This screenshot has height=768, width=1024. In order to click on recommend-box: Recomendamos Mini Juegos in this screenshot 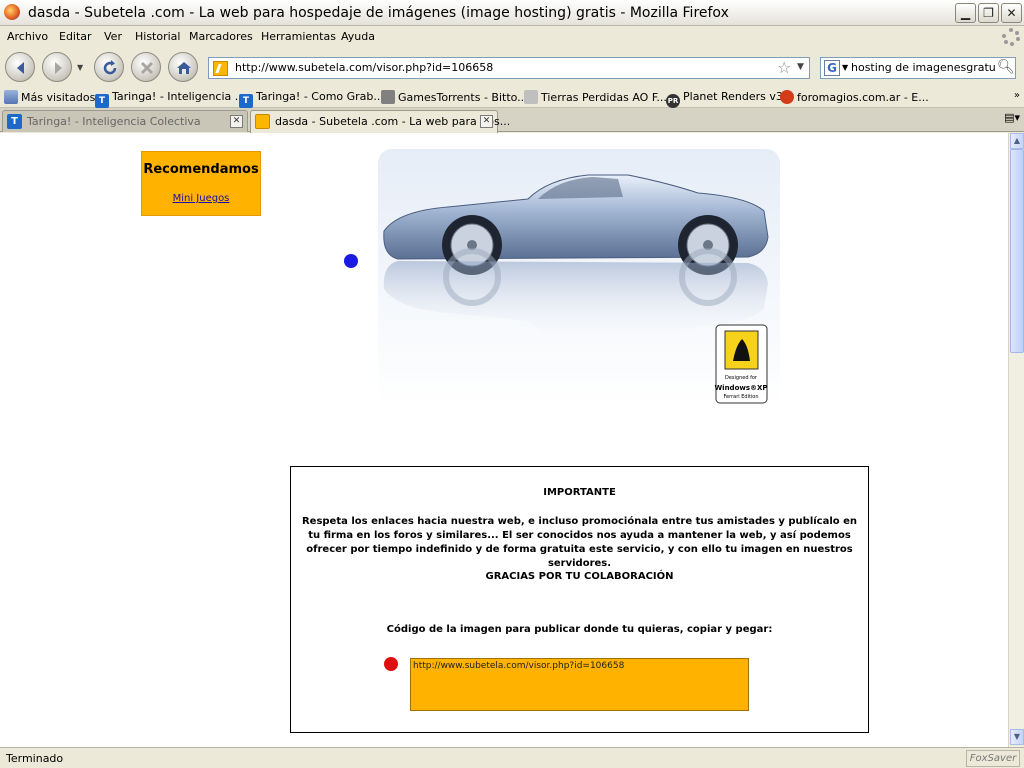, I will do `click(201, 183)`.